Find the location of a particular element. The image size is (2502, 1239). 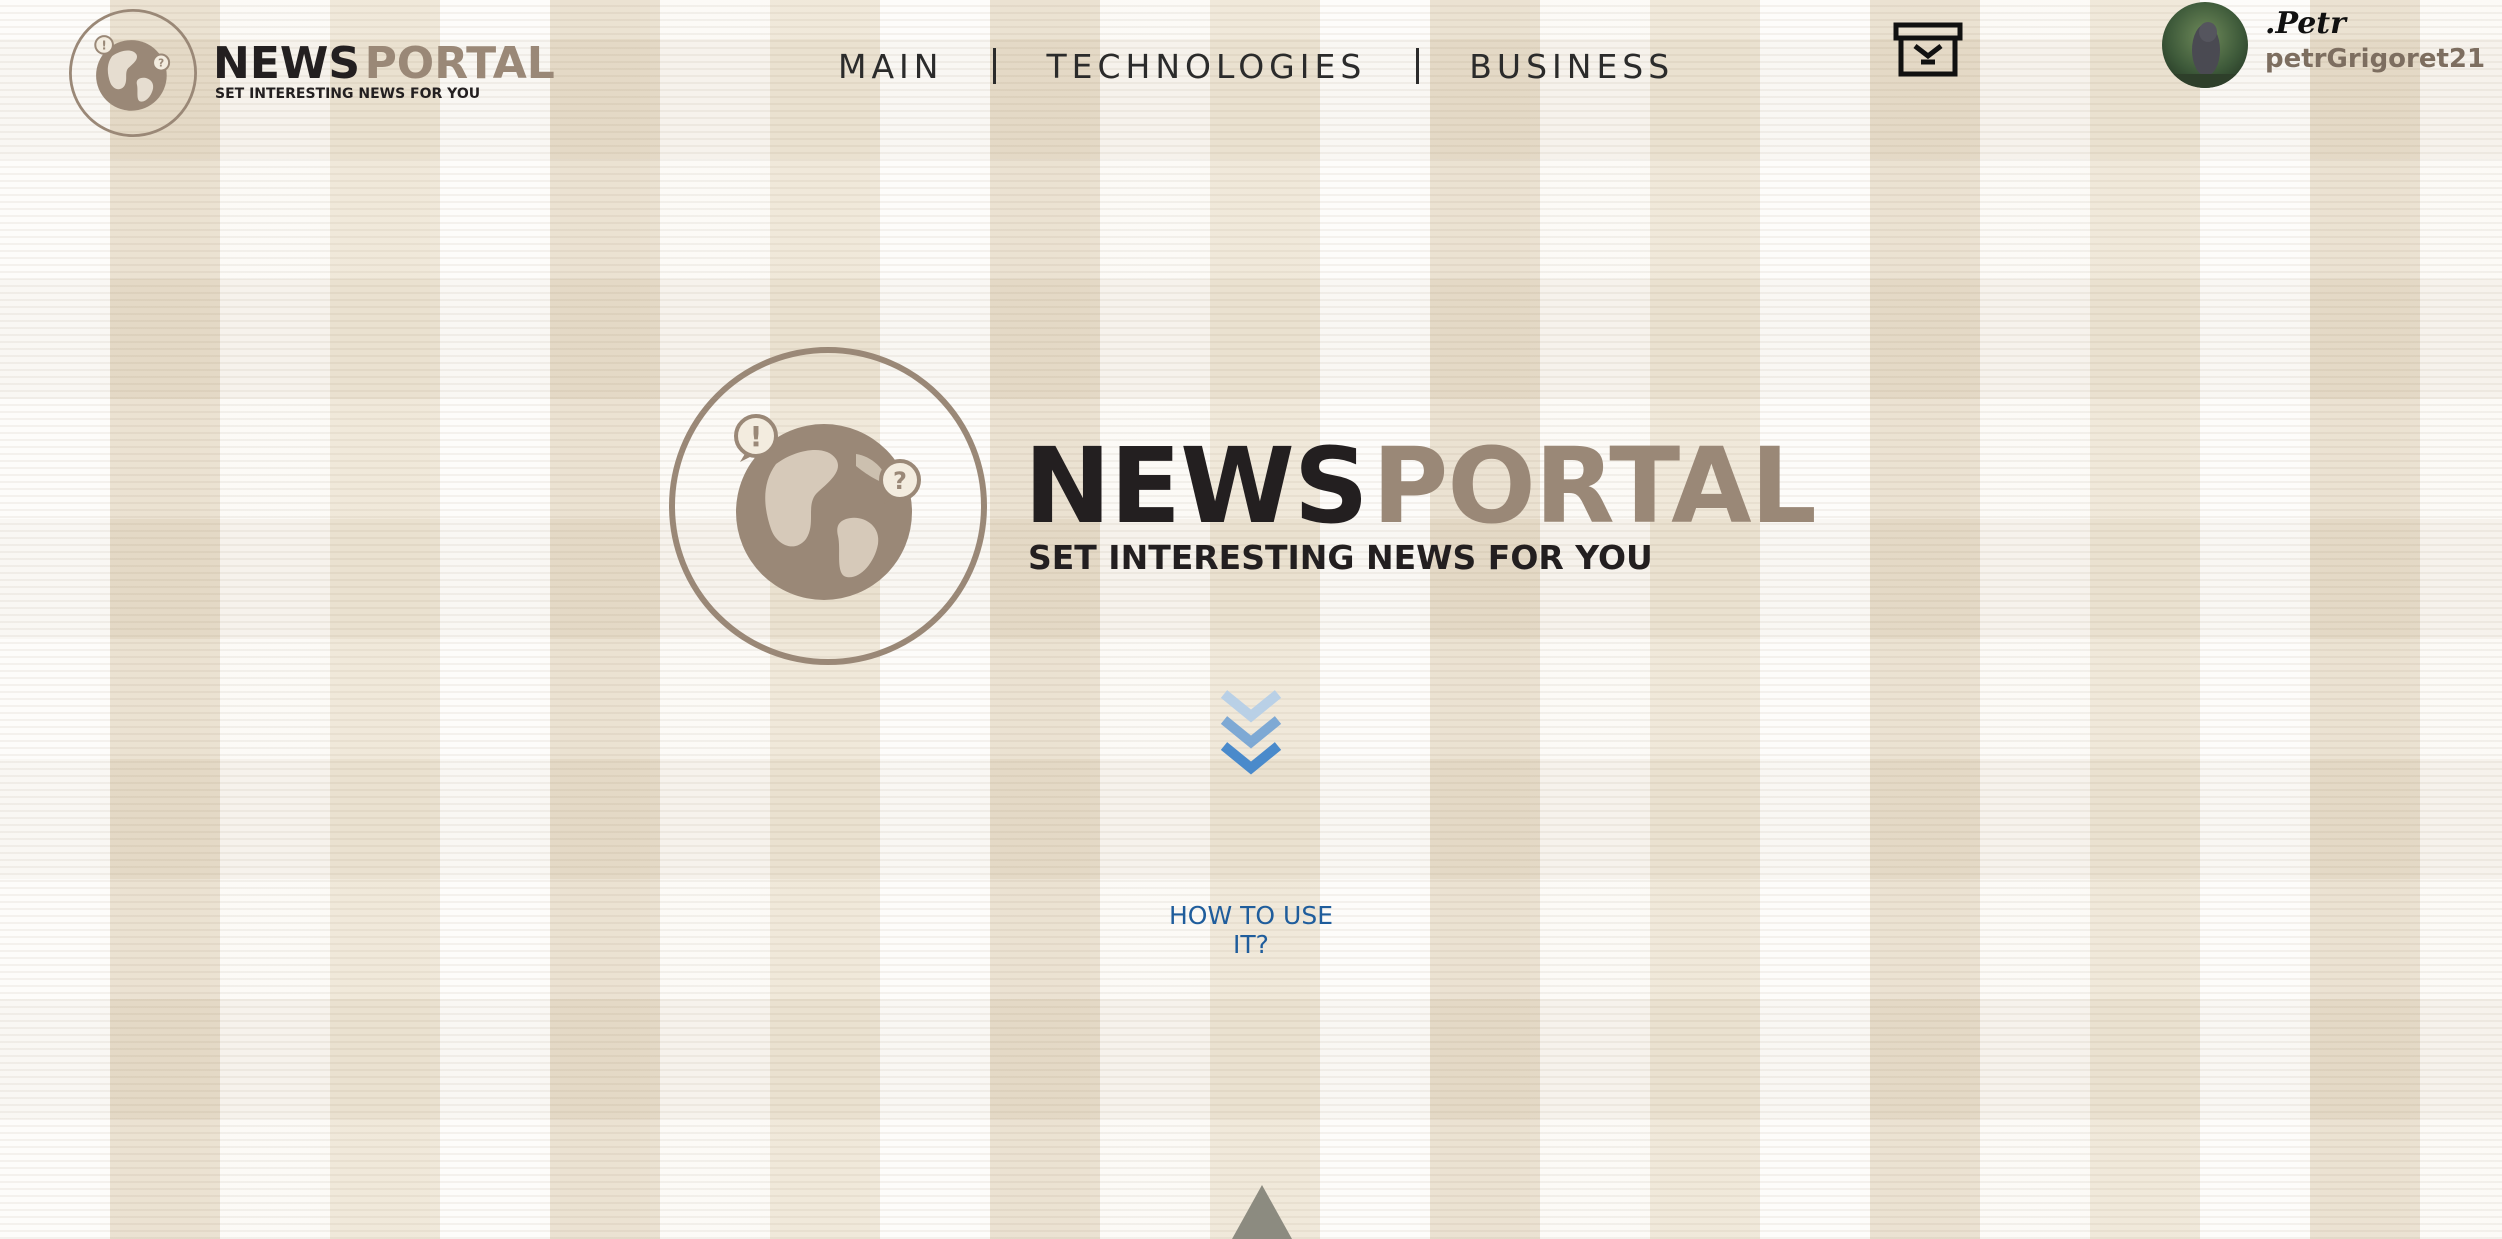

scroll-up-button is located at coordinates (1262, 1211).